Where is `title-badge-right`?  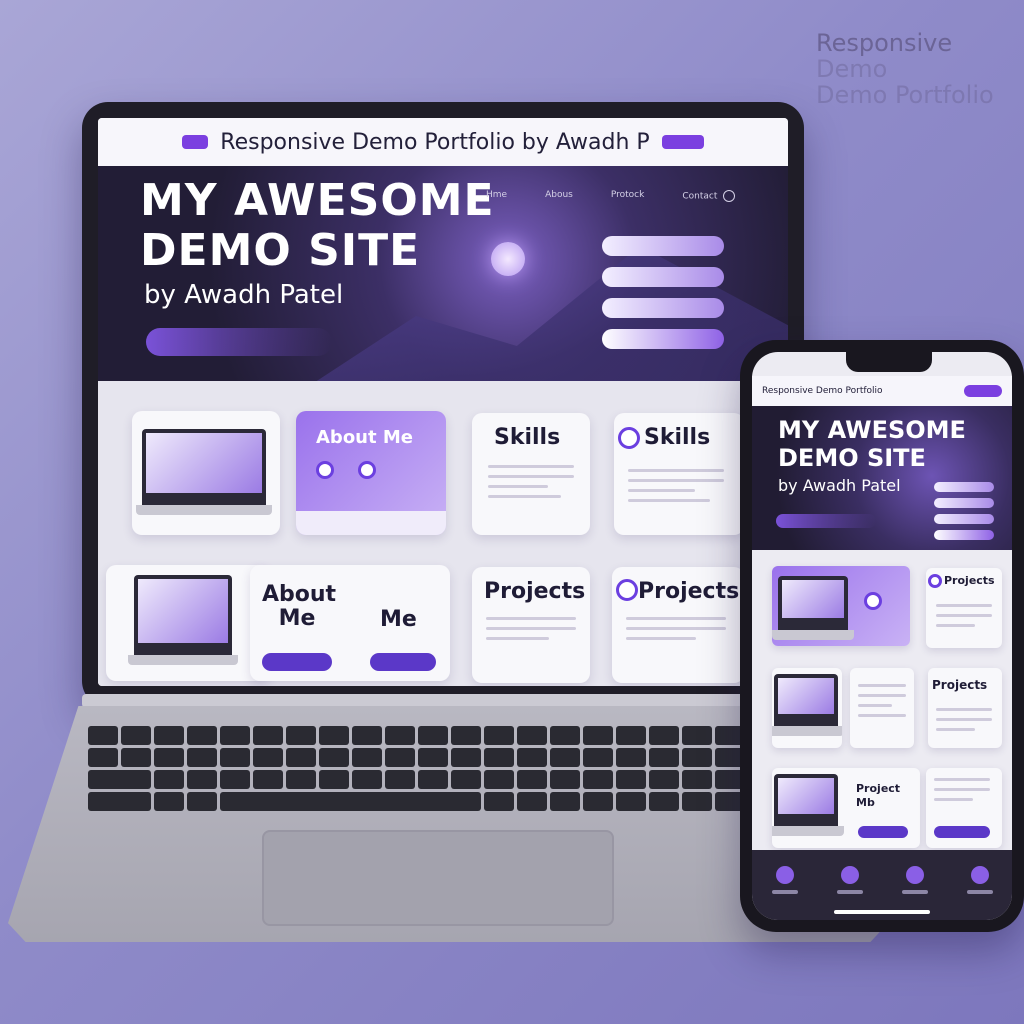 title-badge-right is located at coordinates (682, 142).